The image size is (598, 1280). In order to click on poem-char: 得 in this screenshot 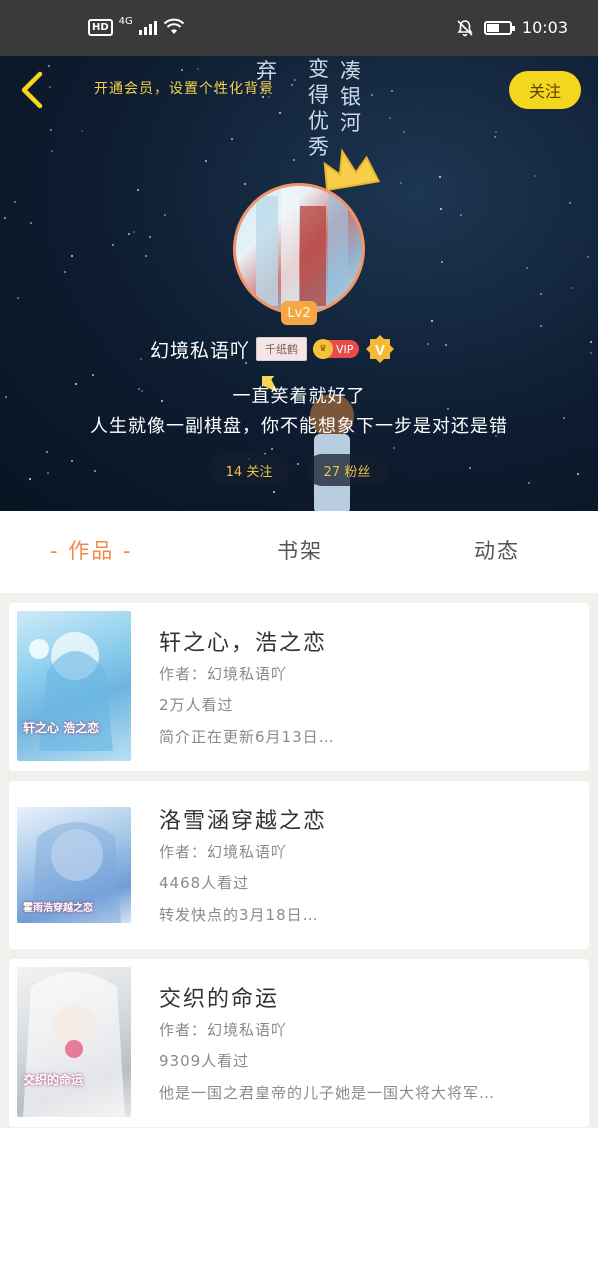, I will do `click(318, 95)`.